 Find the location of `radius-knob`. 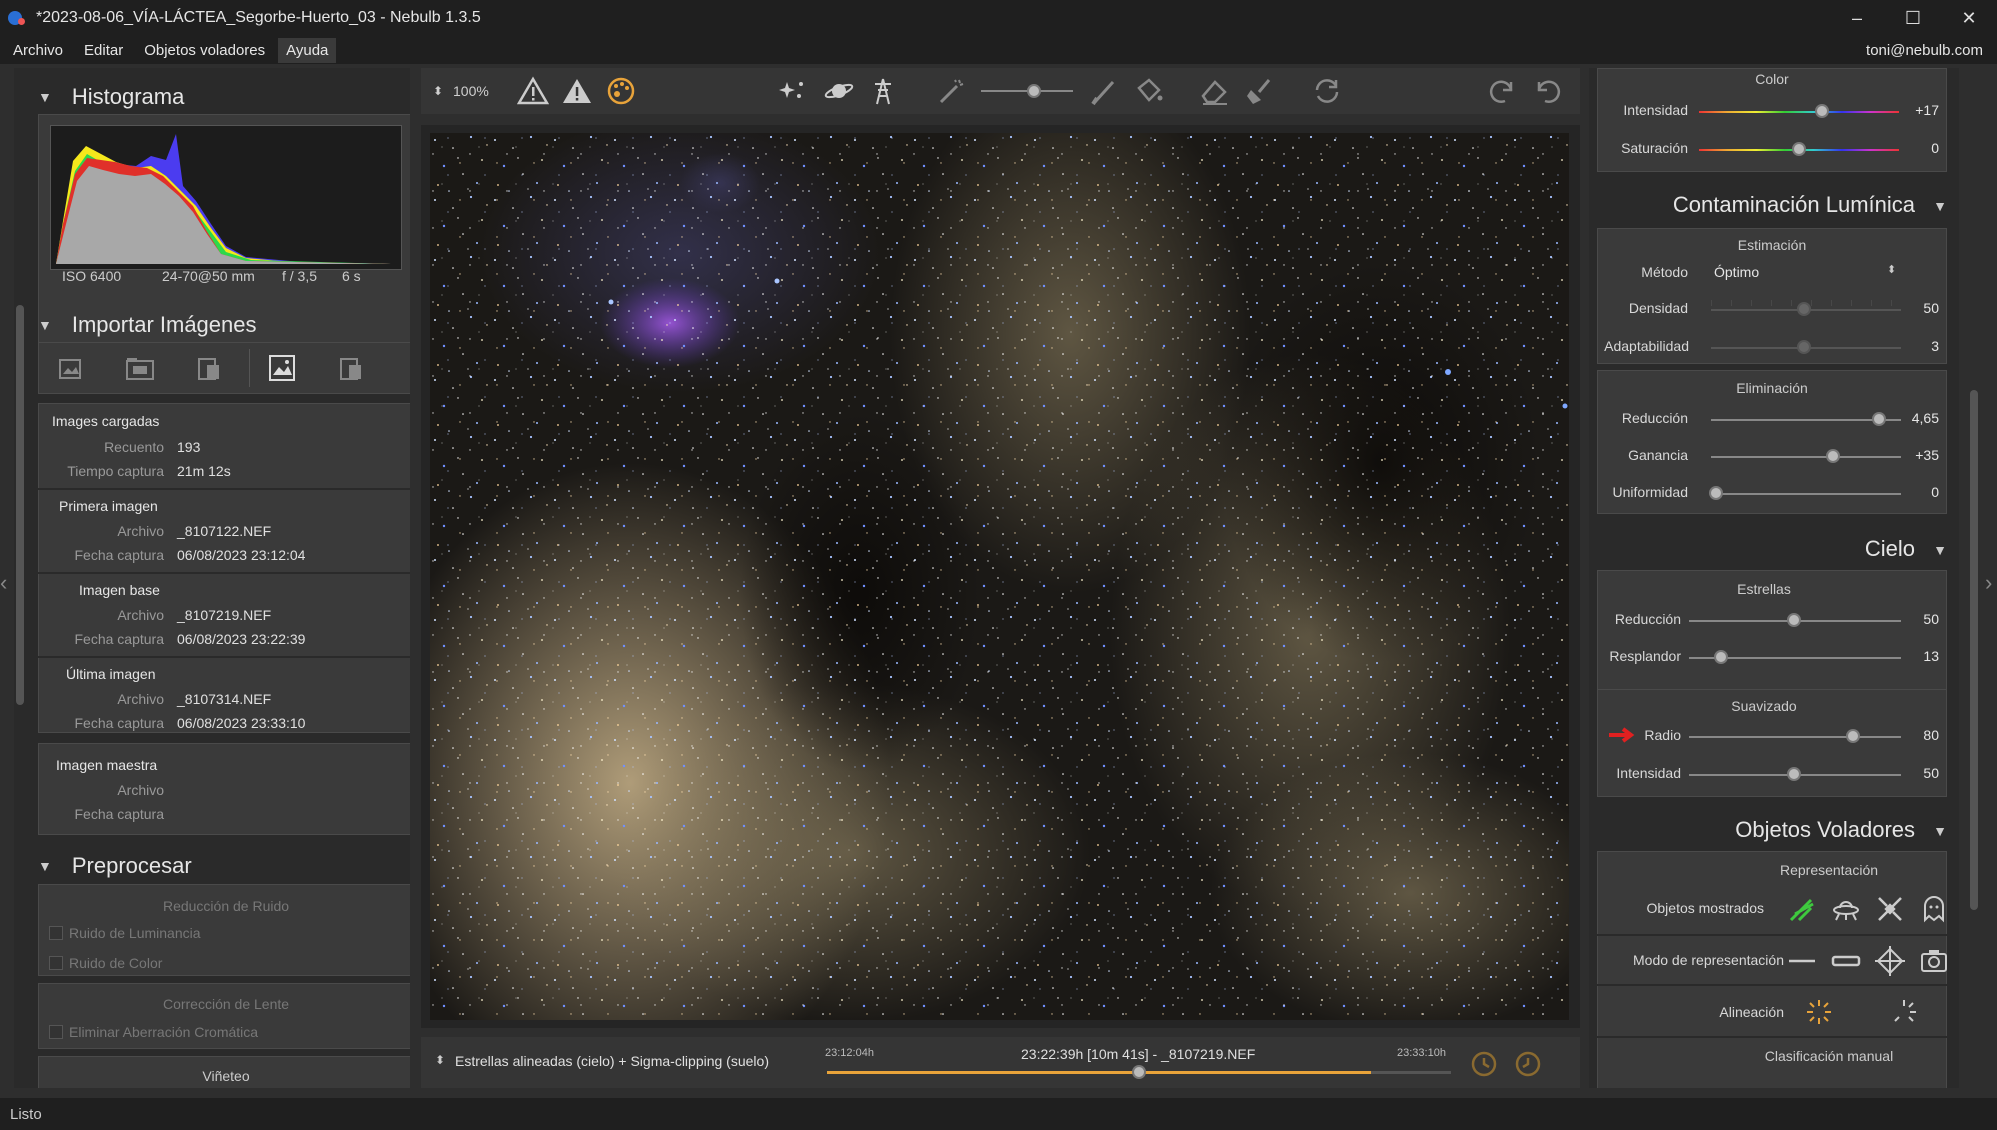

radius-knob is located at coordinates (1853, 736).